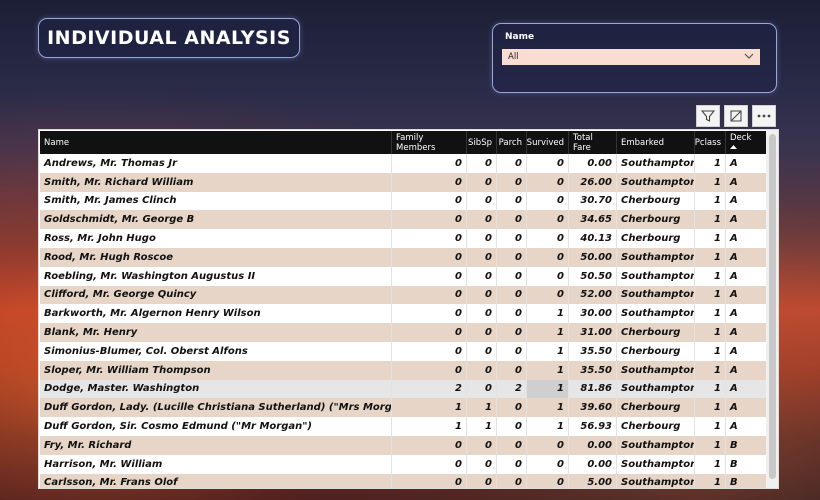 The image size is (820, 500). What do you see at coordinates (593, 389) in the screenshot?
I see `cell-total-fare: 81.86` at bounding box center [593, 389].